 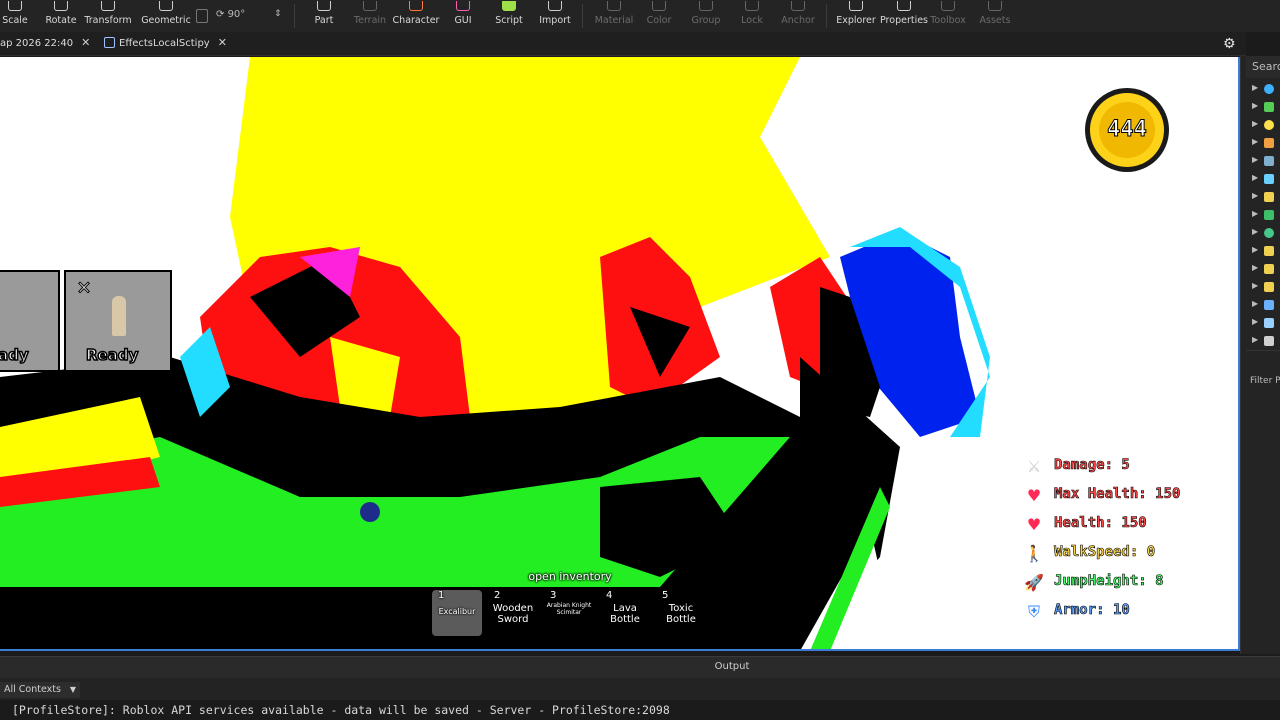 I want to click on toolbox-tool: Toolbox, so click(x=948, y=16).